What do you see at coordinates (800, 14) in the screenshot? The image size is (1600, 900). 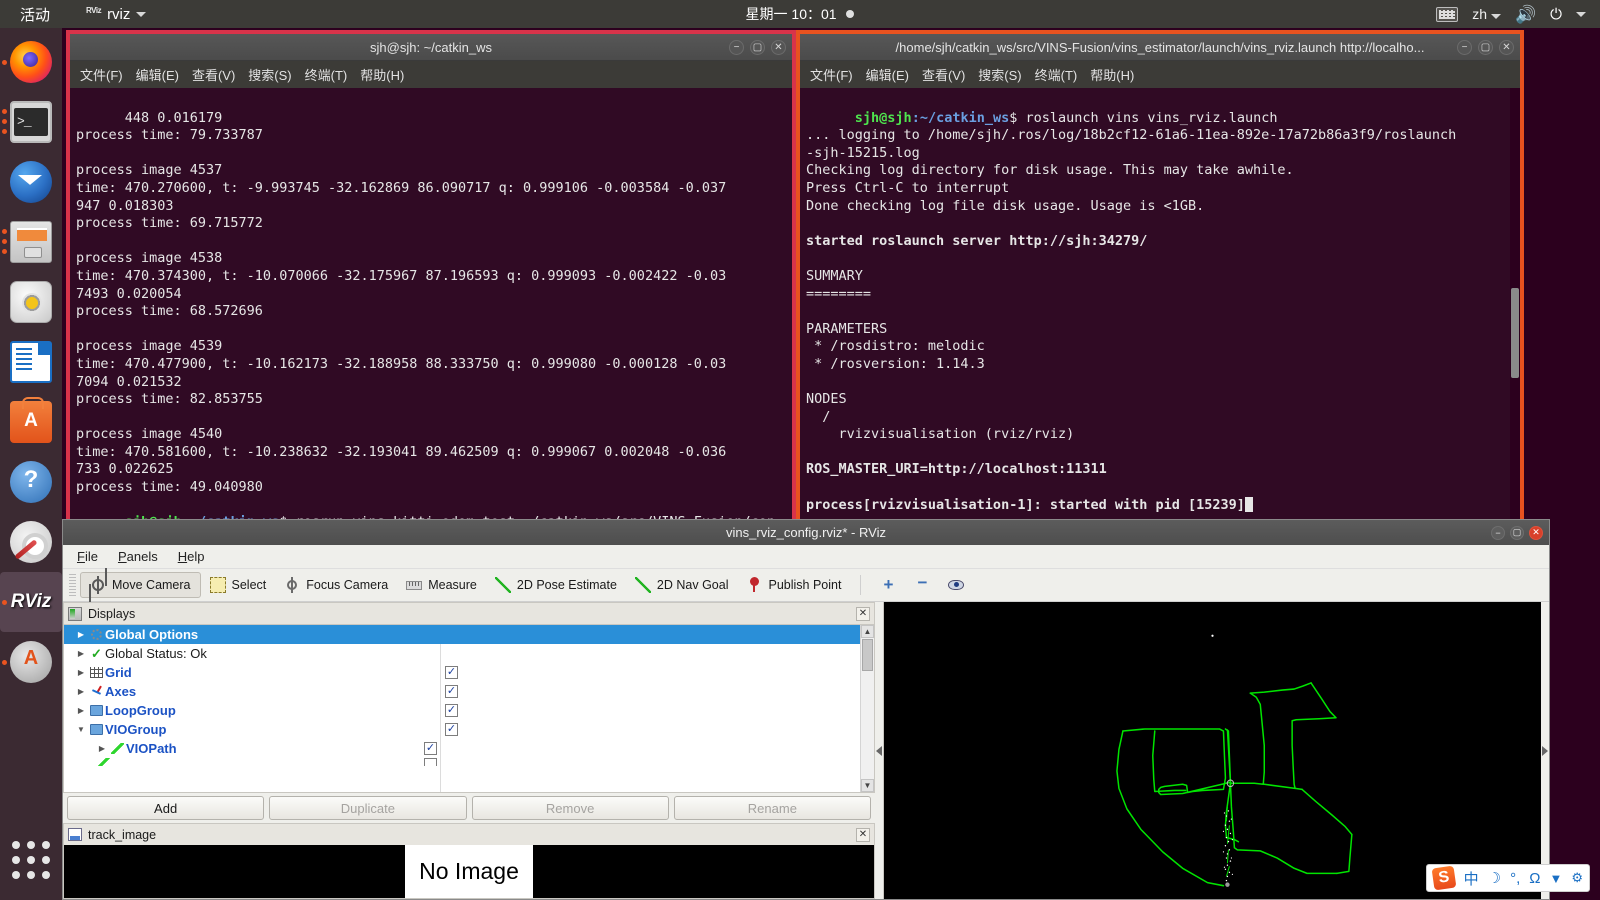 I see `clock: 星期一 10：01` at bounding box center [800, 14].